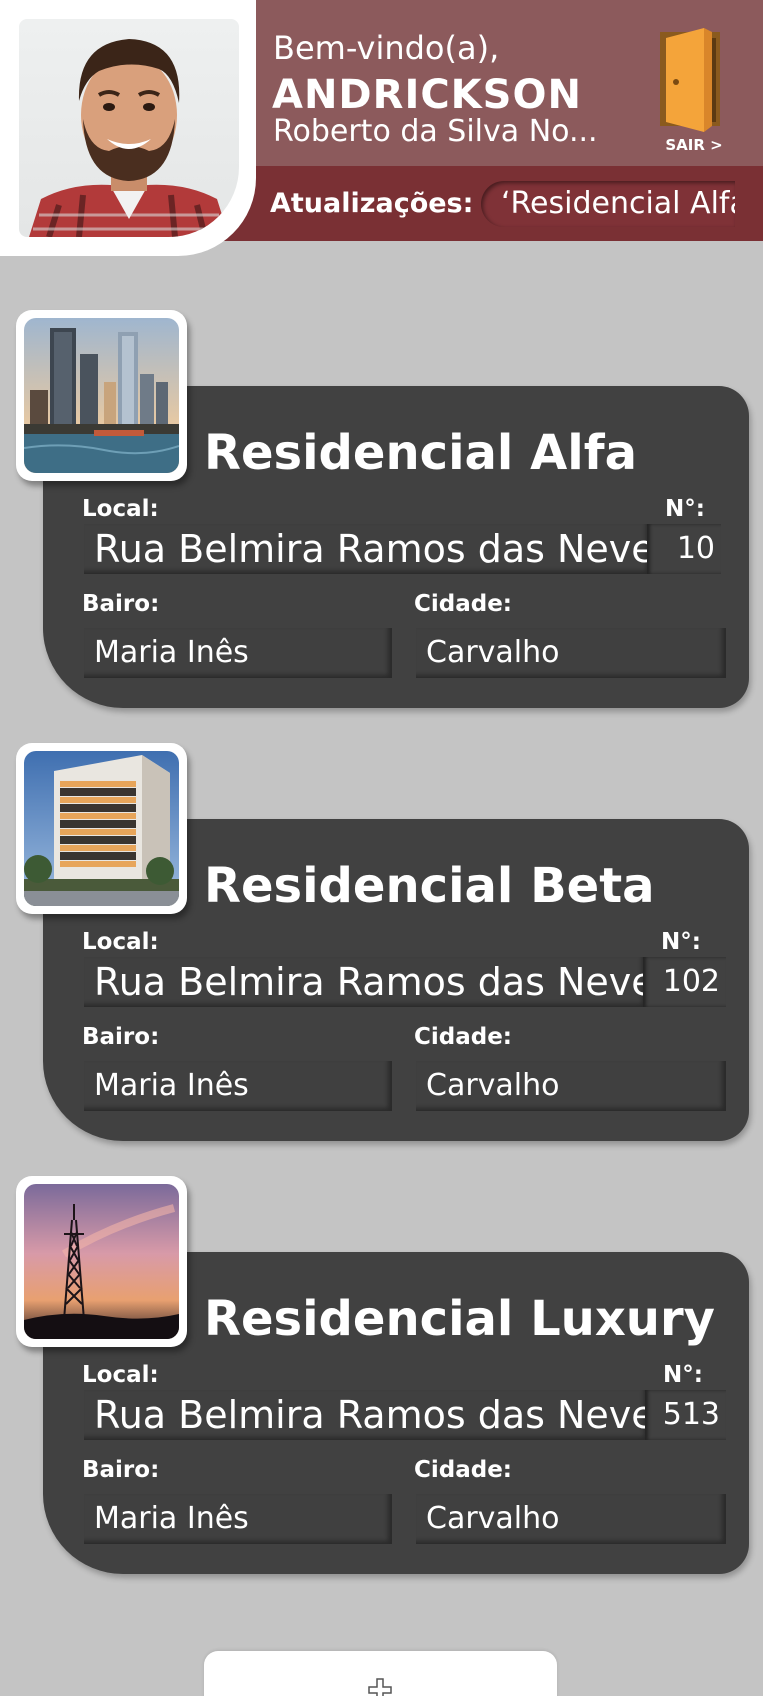 The width and height of the screenshot is (763, 1696). What do you see at coordinates (685, 1415) in the screenshot?
I see `number-field: 513` at bounding box center [685, 1415].